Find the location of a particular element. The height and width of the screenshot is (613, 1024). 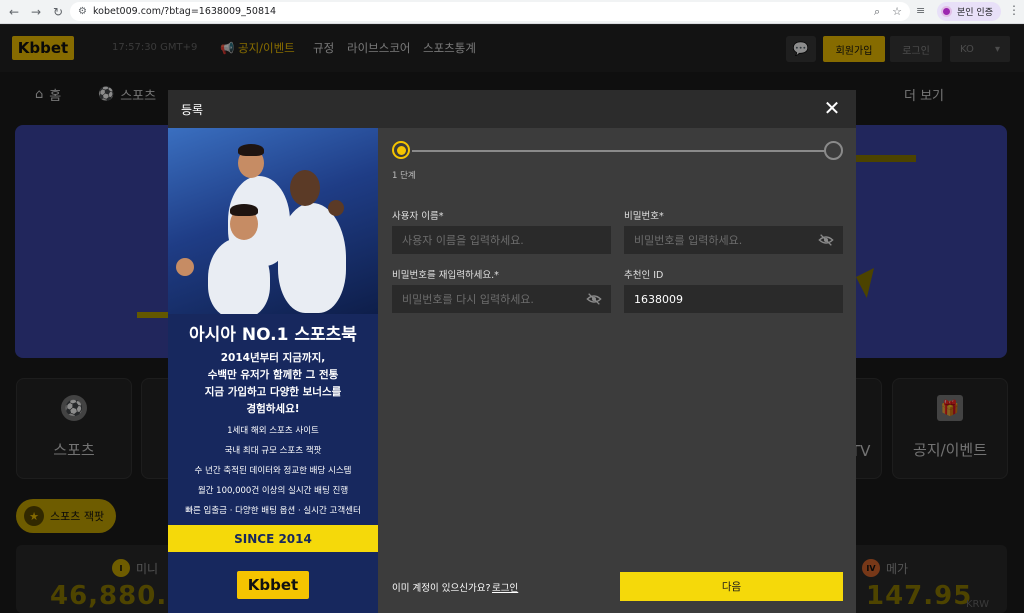

login-link: 로그인 is located at coordinates (505, 587).